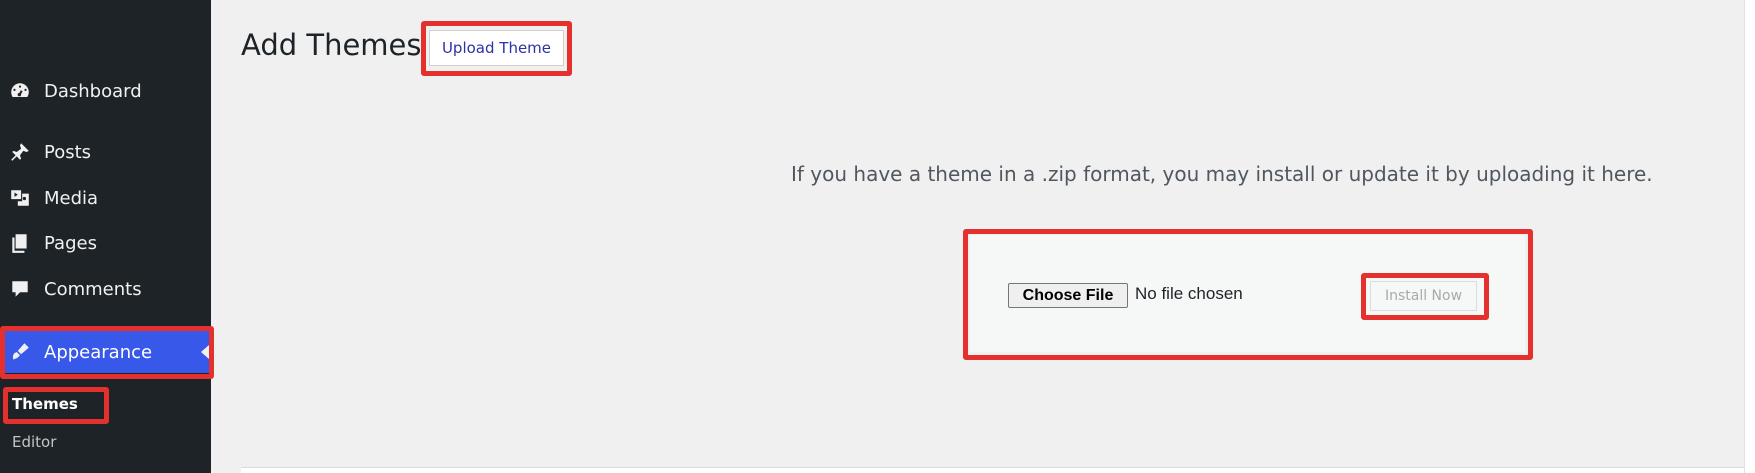 The image size is (1755, 473). I want to click on sidebar-item-media: Media, so click(105, 198).